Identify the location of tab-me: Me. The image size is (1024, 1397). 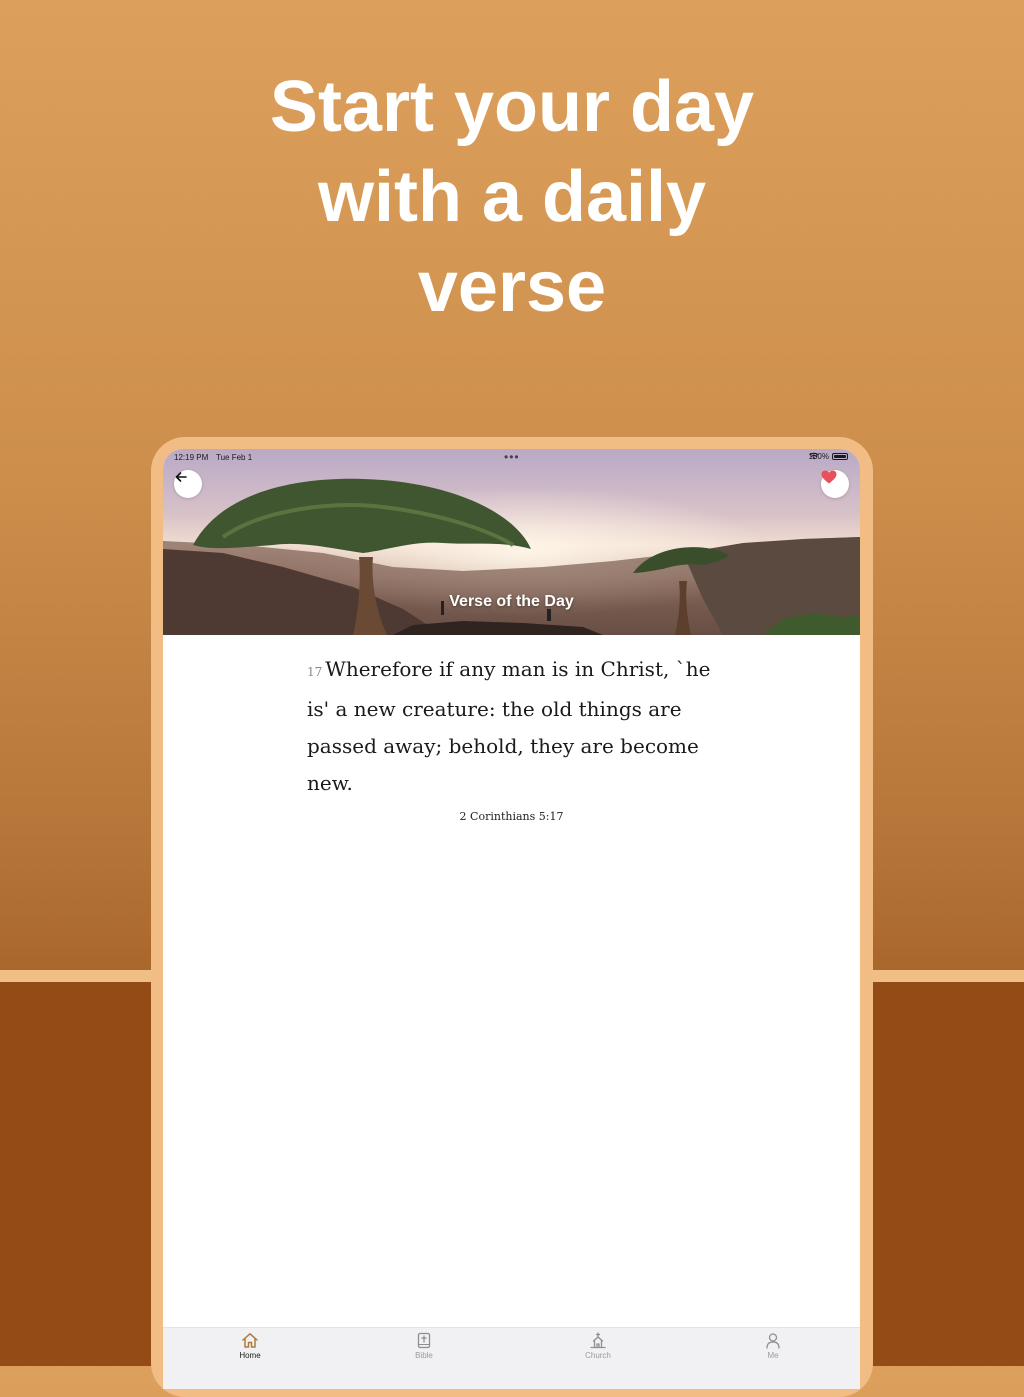
(773, 1346).